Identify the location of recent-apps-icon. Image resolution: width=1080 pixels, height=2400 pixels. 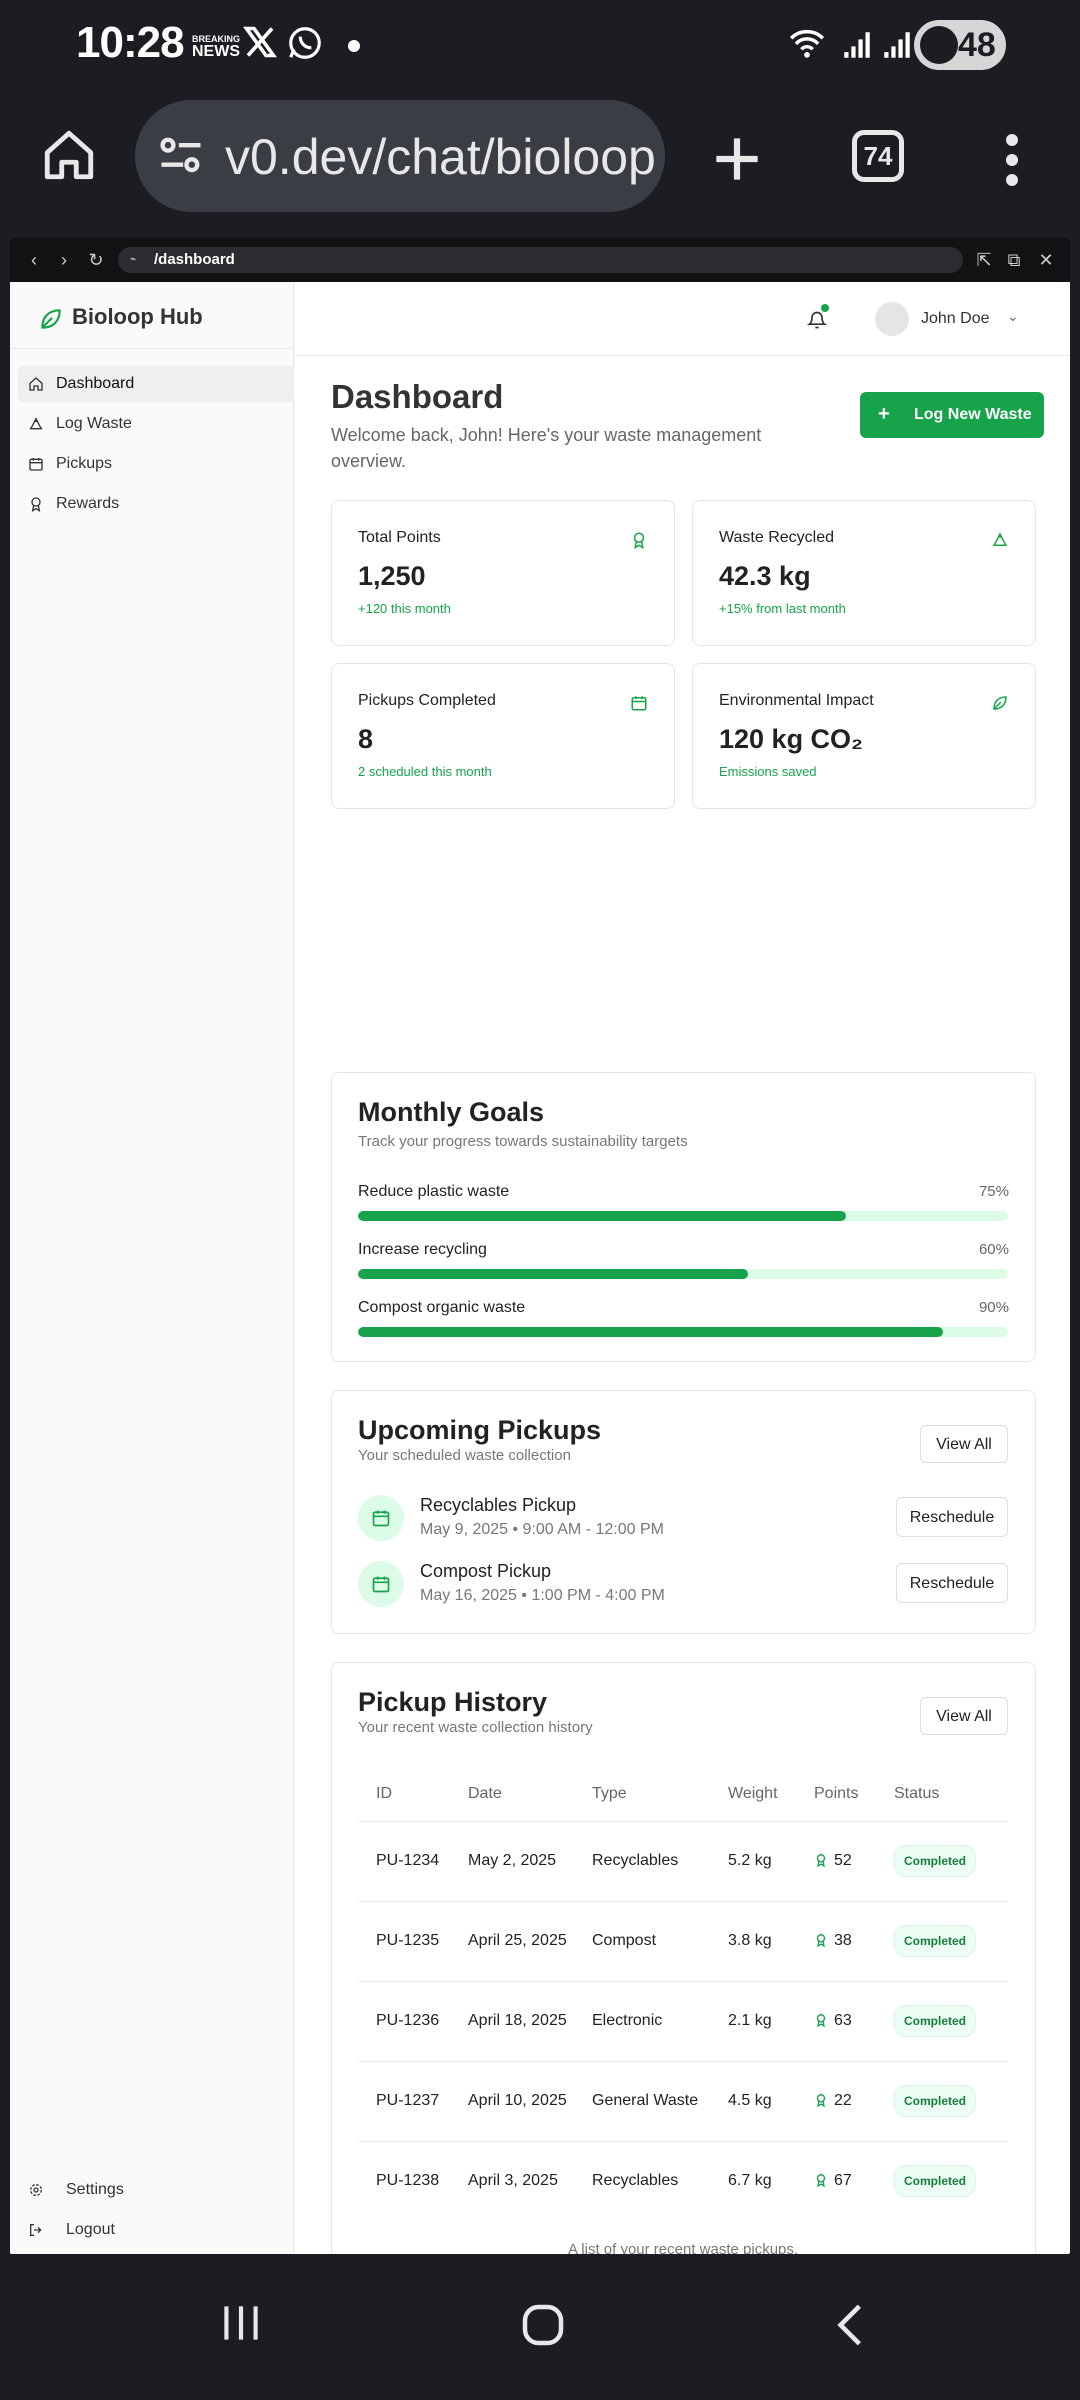
(241, 2323).